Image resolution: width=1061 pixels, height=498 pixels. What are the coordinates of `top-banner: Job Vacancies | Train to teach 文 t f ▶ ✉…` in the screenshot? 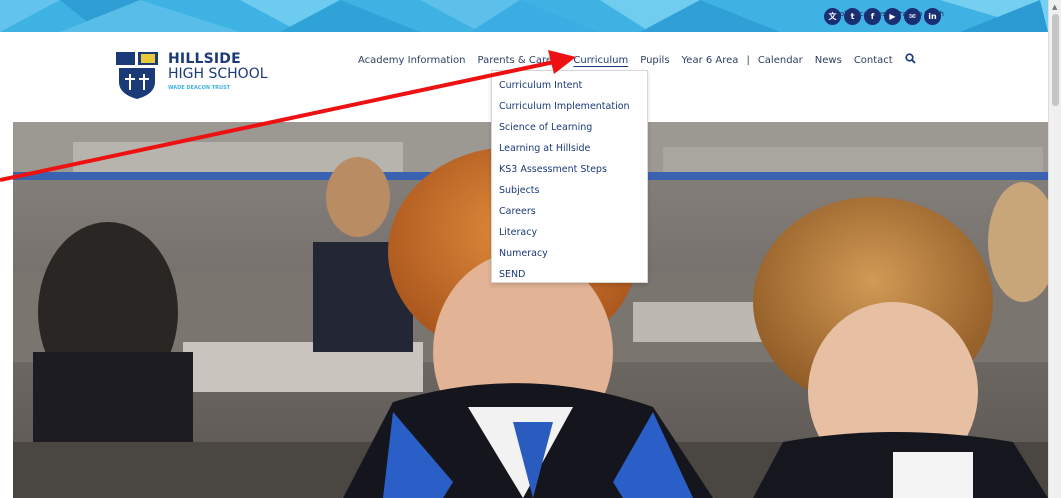 It's located at (524, 16).